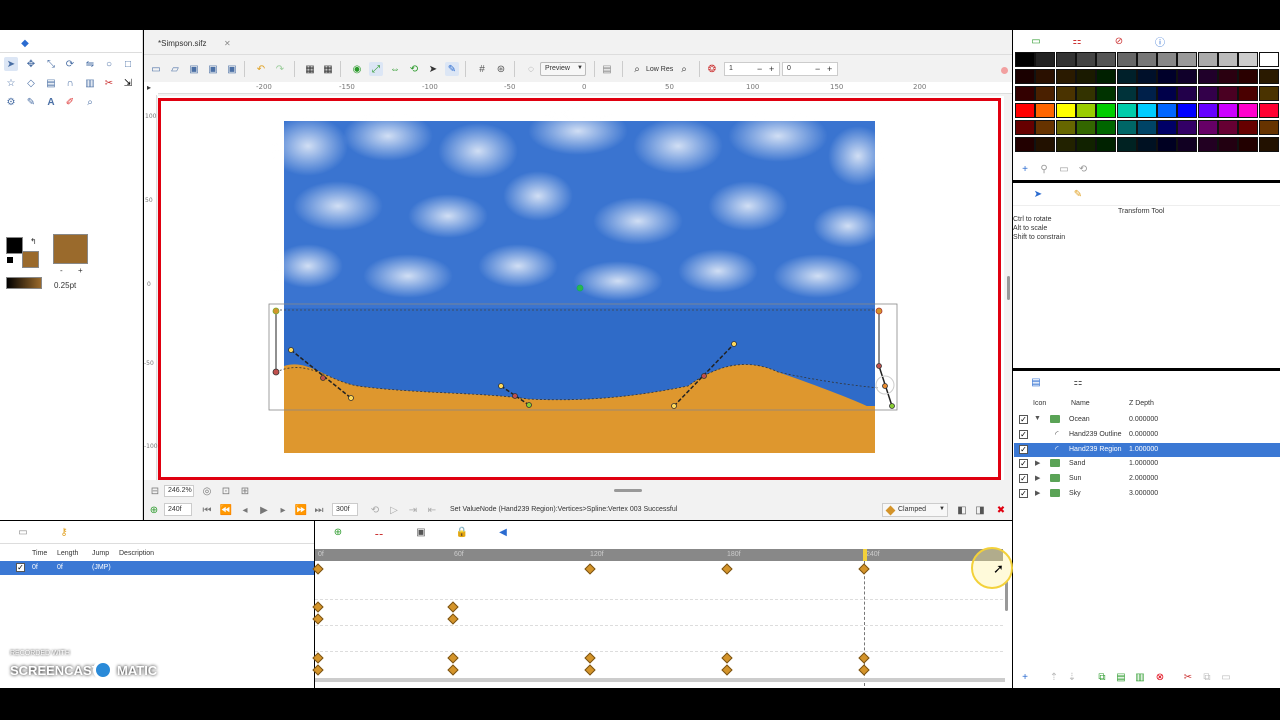 Image resolution: width=1280 pixels, height=720 pixels. What do you see at coordinates (865, 555) in the screenshot?
I see `time-cursor-marker` at bounding box center [865, 555].